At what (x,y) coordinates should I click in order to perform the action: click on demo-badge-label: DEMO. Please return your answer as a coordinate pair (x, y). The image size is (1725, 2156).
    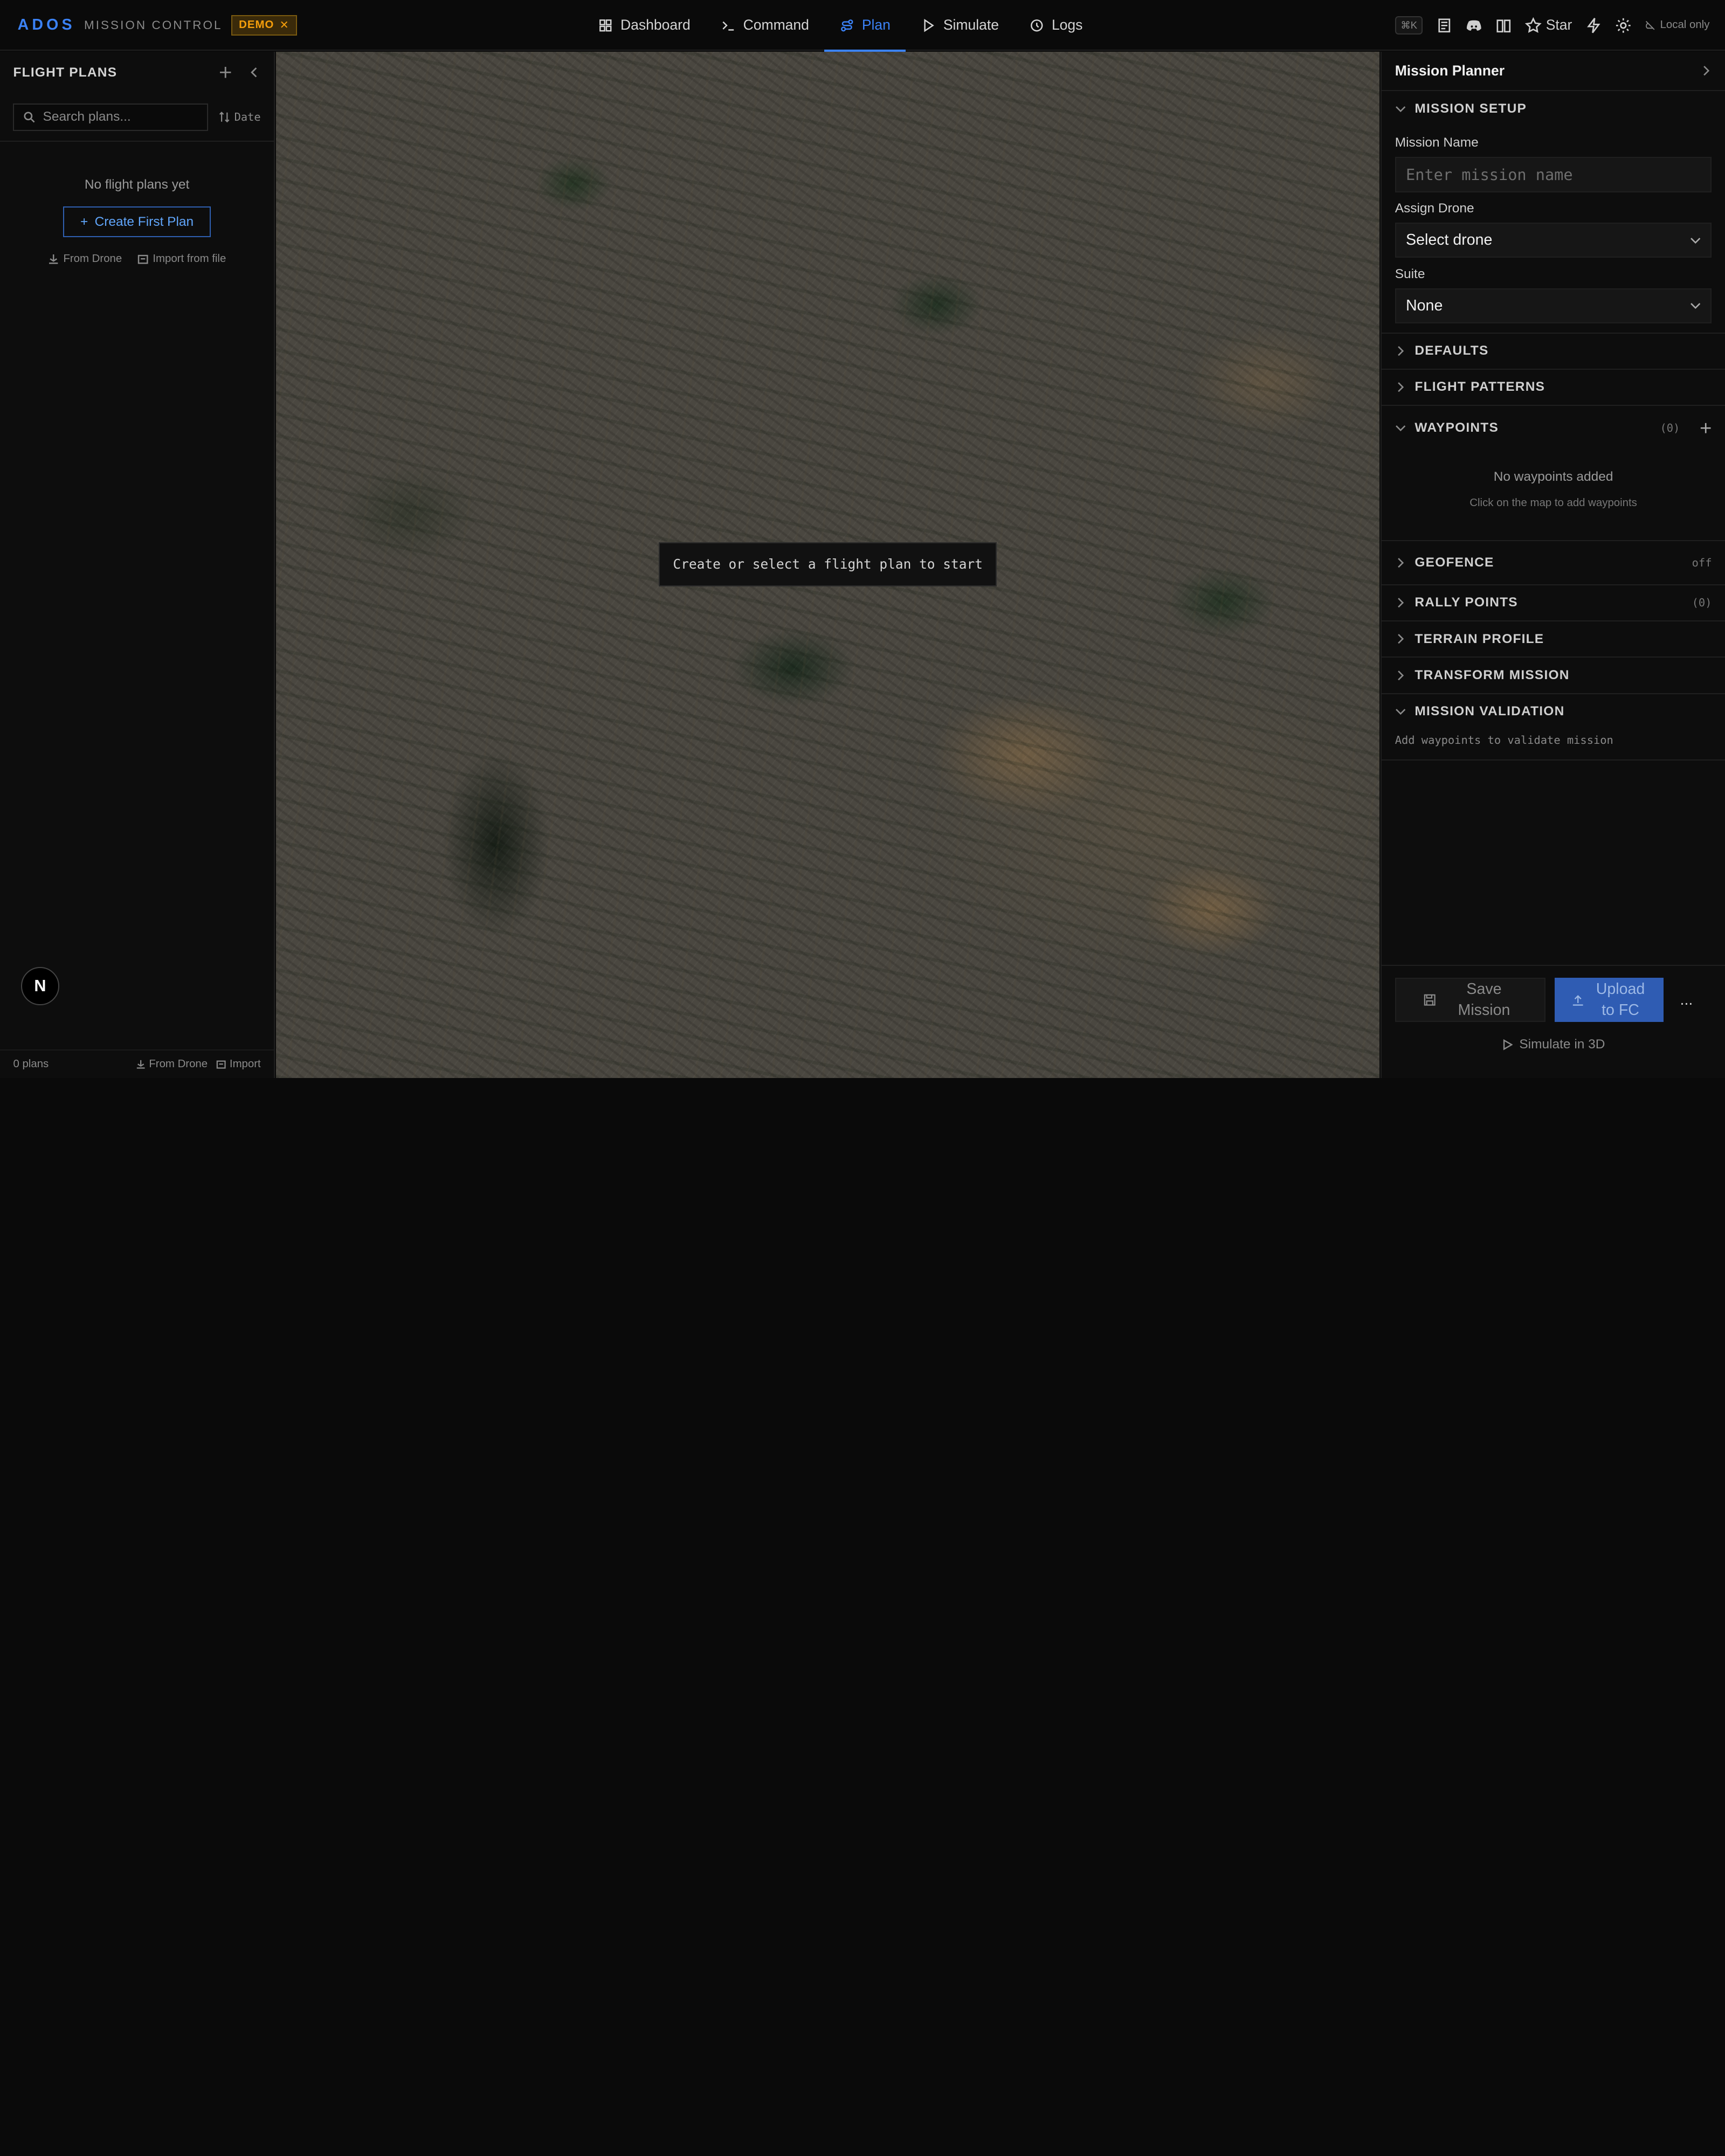
    Looking at the image, I should click on (256, 25).